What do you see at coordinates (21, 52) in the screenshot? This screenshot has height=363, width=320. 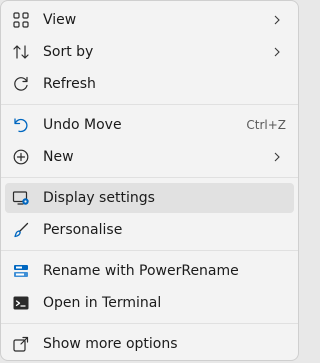 I see `sort-arrows-icon` at bounding box center [21, 52].